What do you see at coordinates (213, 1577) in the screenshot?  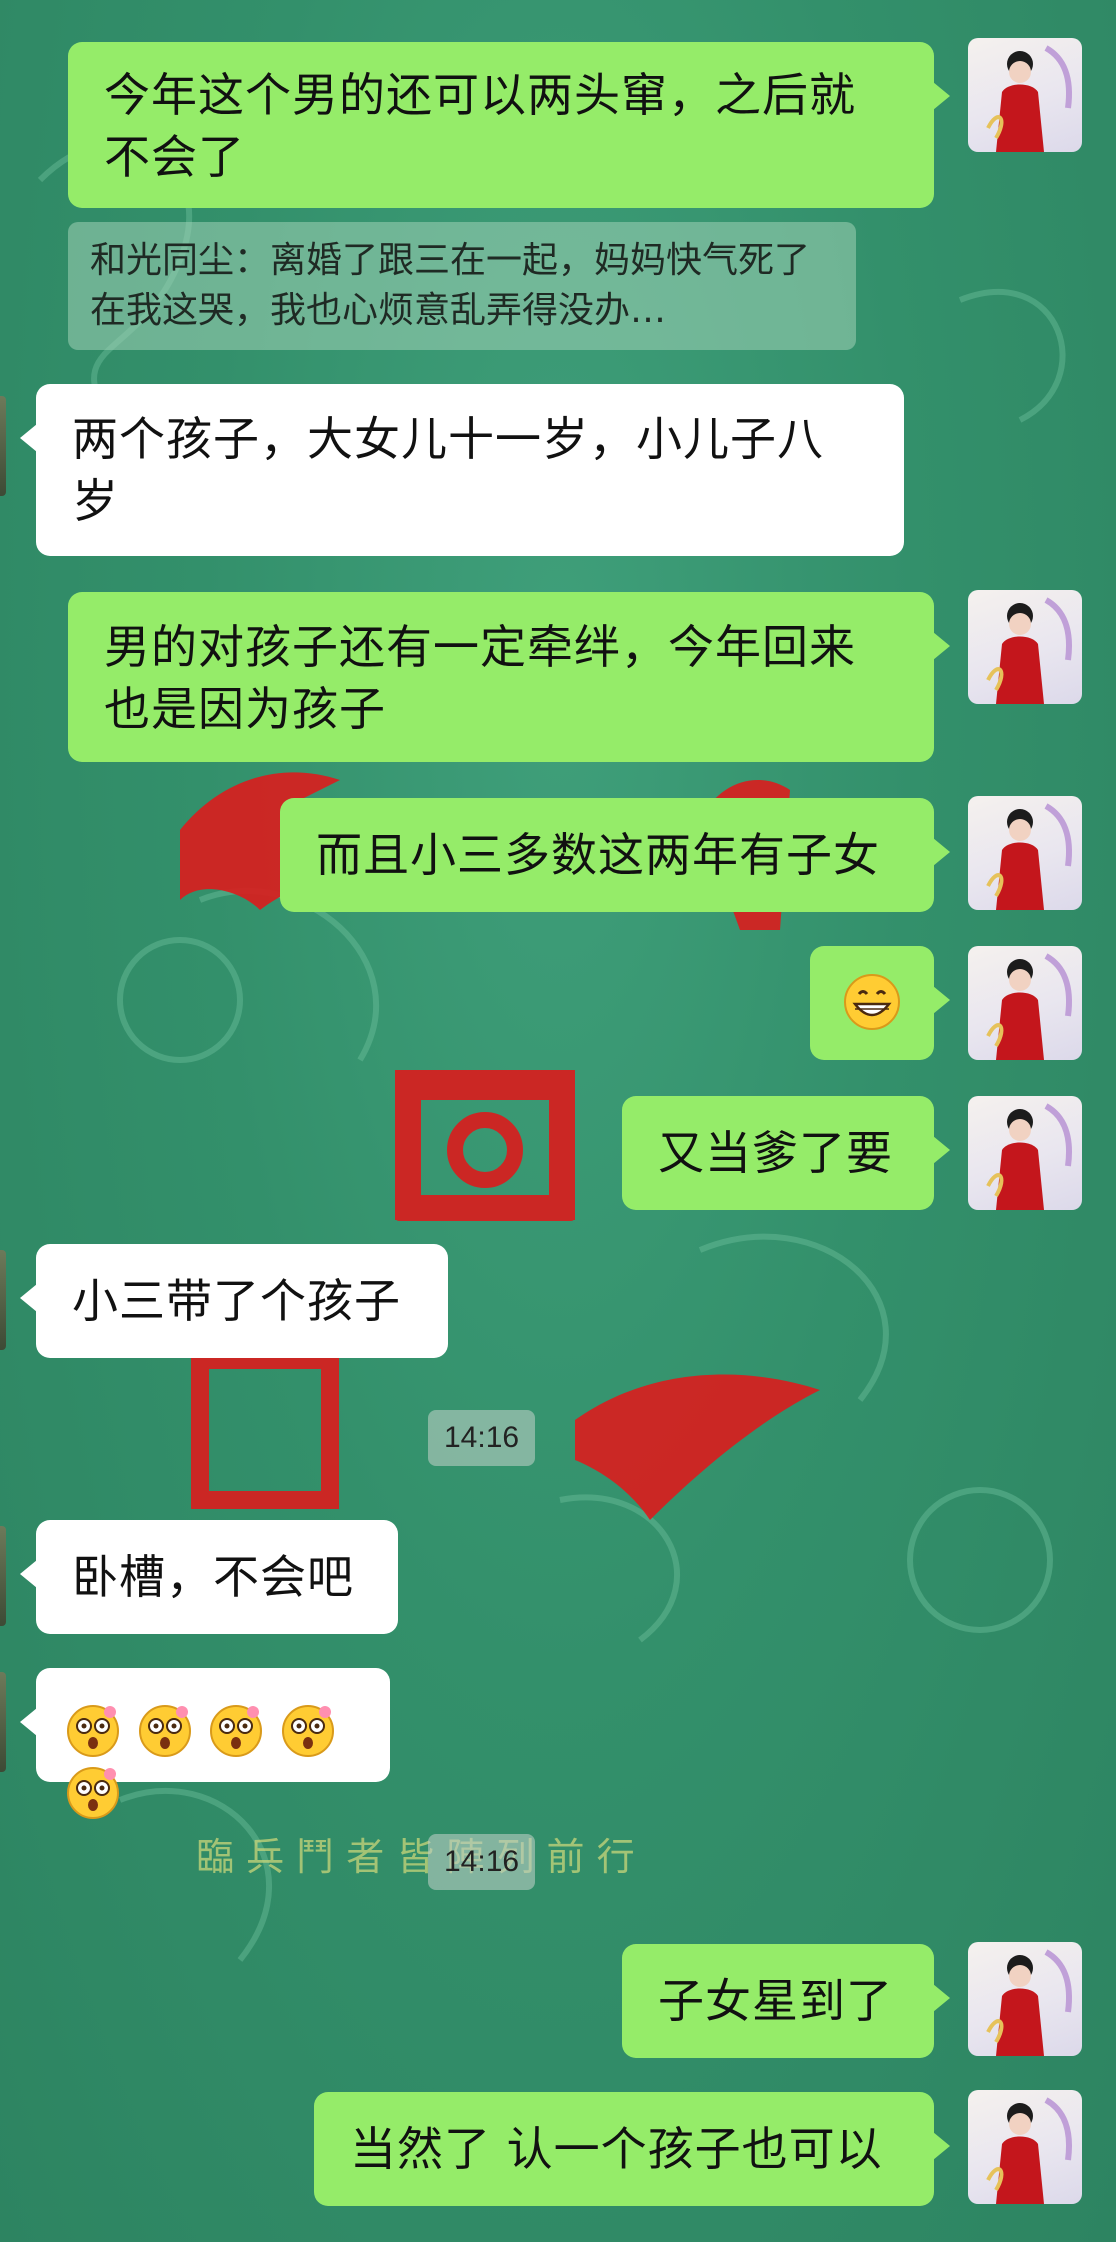 I see `message-text: 卧槽，不会吧` at bounding box center [213, 1577].